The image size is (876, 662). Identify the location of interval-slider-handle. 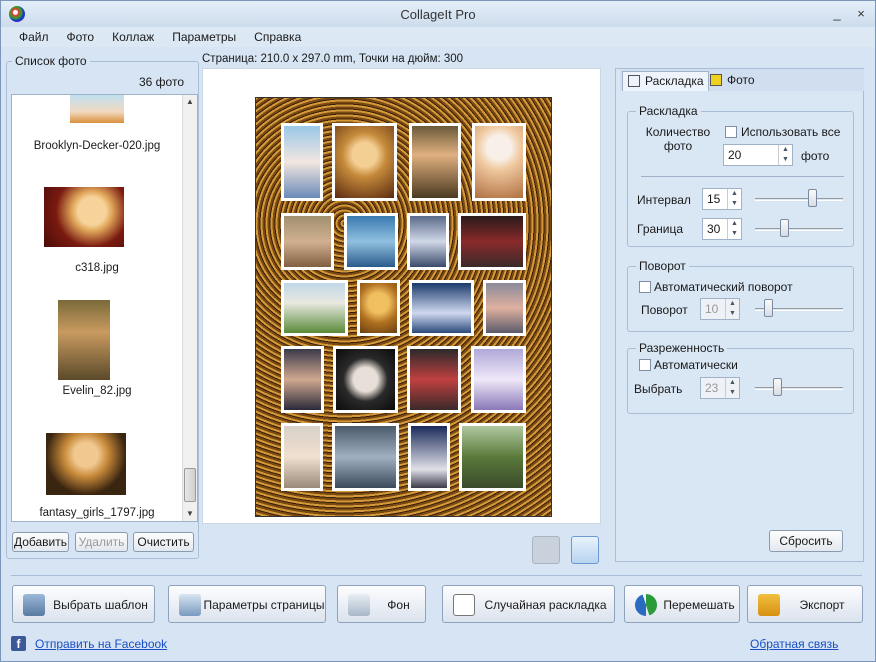
(812, 198).